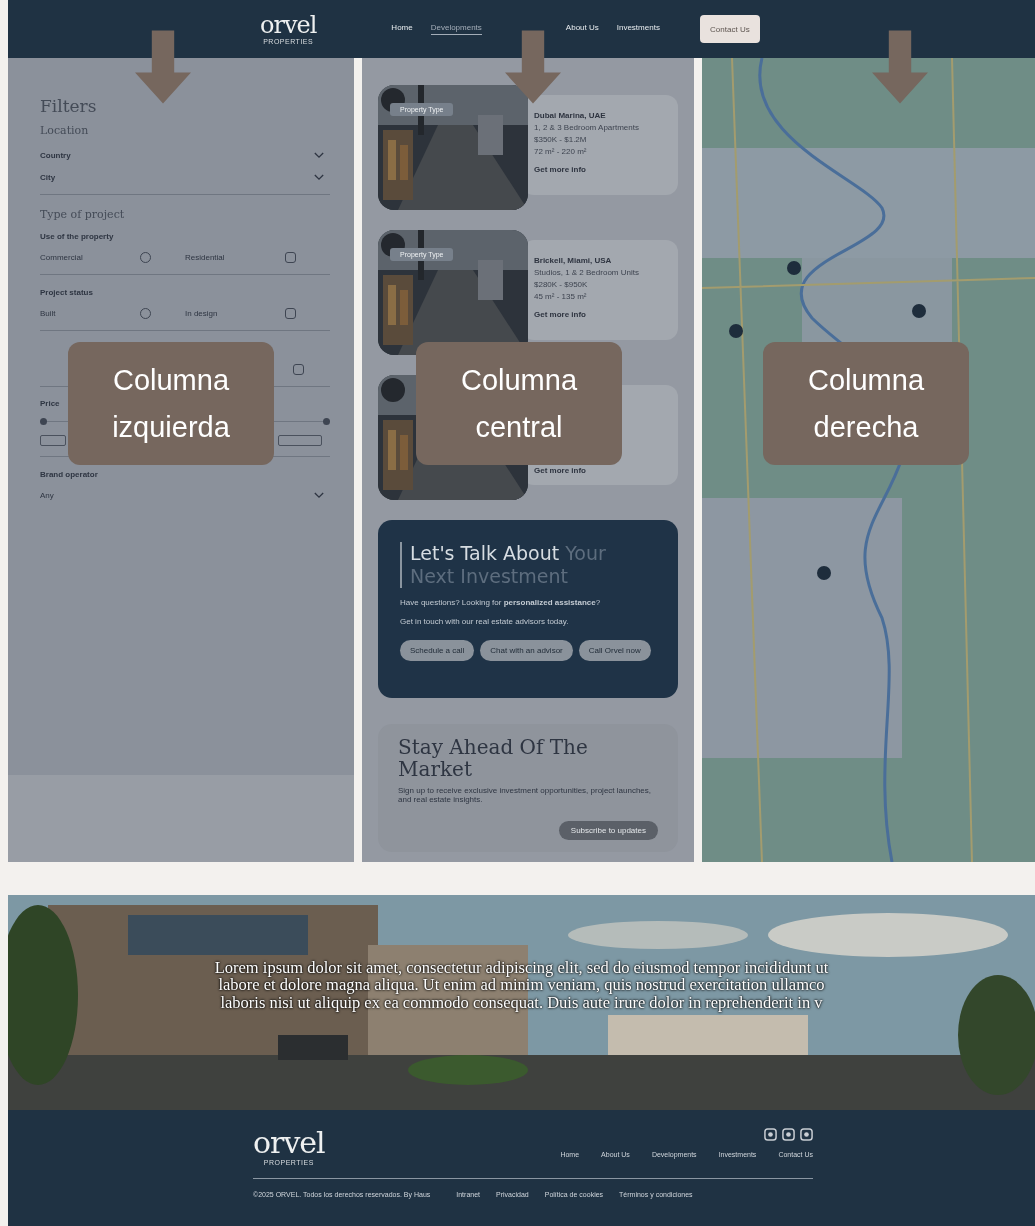 This screenshot has height=1226, width=1035. What do you see at coordinates (185, 155) in the screenshot?
I see `select-field: Country` at bounding box center [185, 155].